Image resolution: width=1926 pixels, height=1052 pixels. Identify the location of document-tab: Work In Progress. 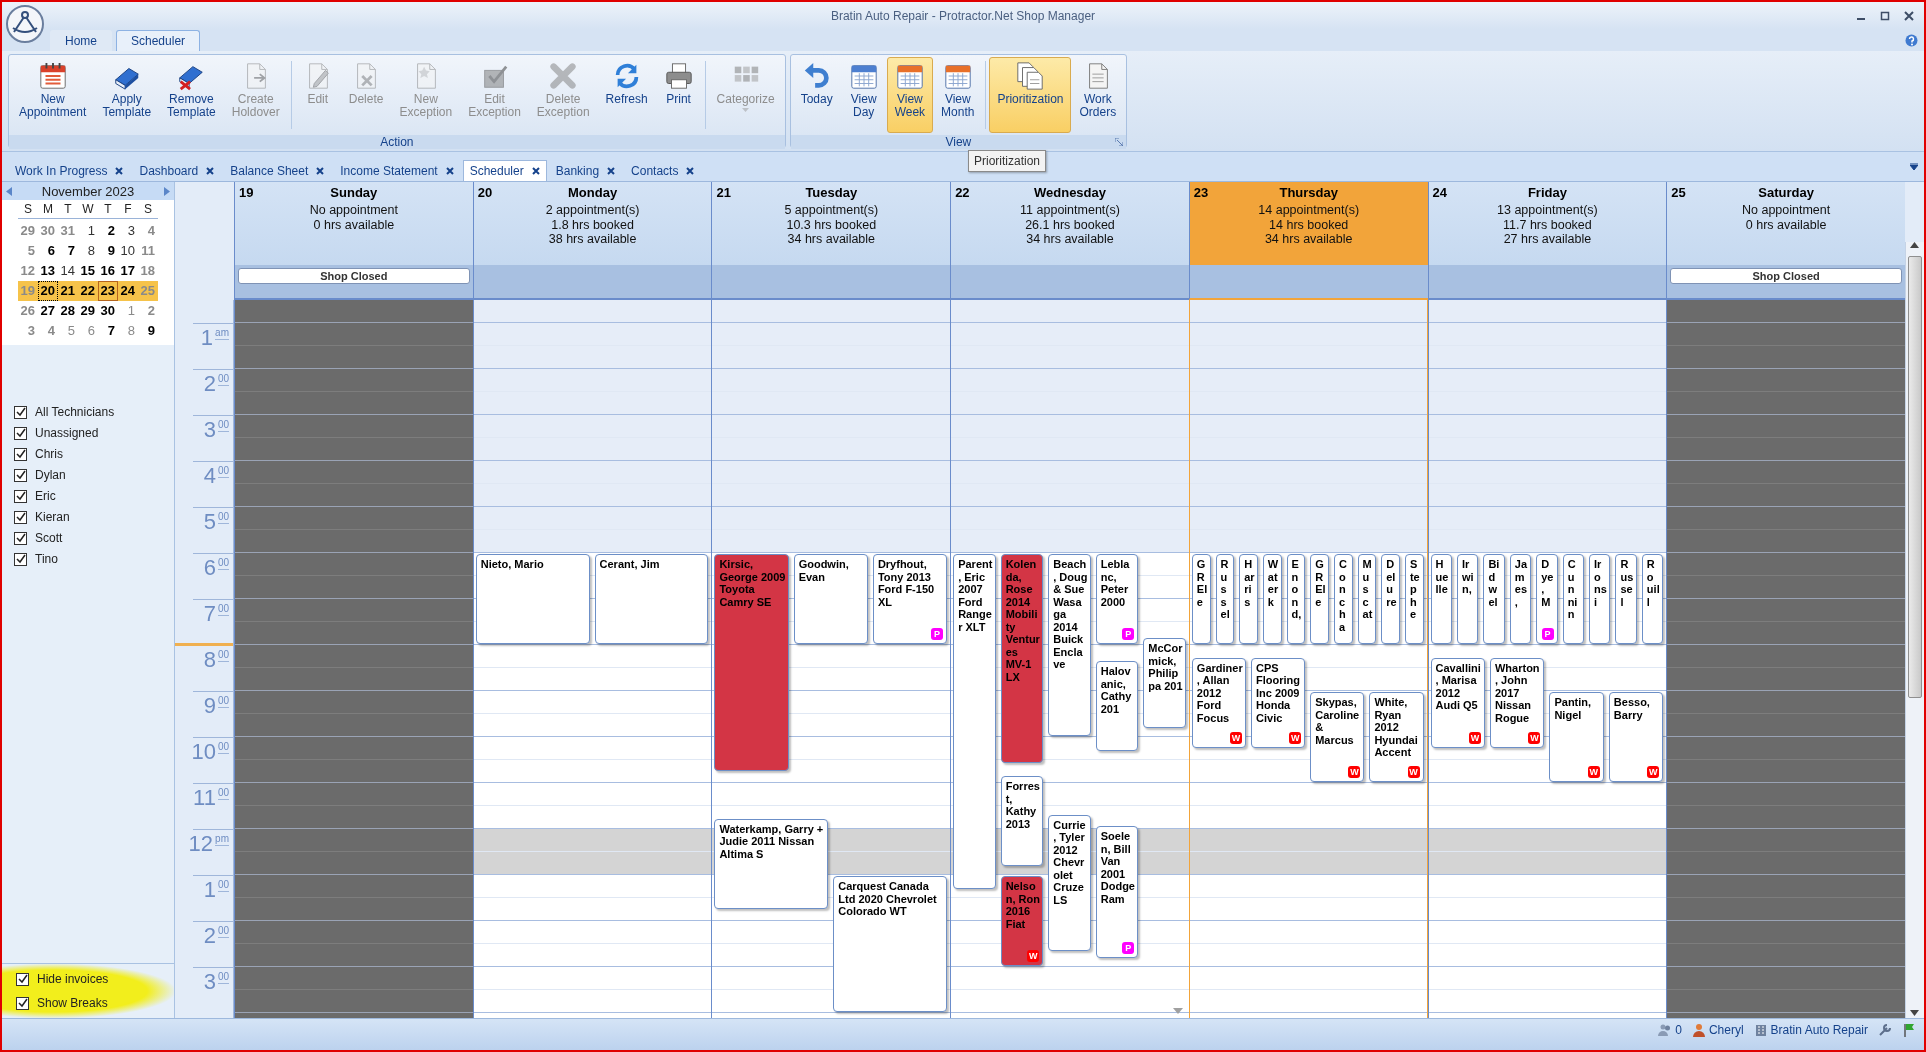
(69, 170).